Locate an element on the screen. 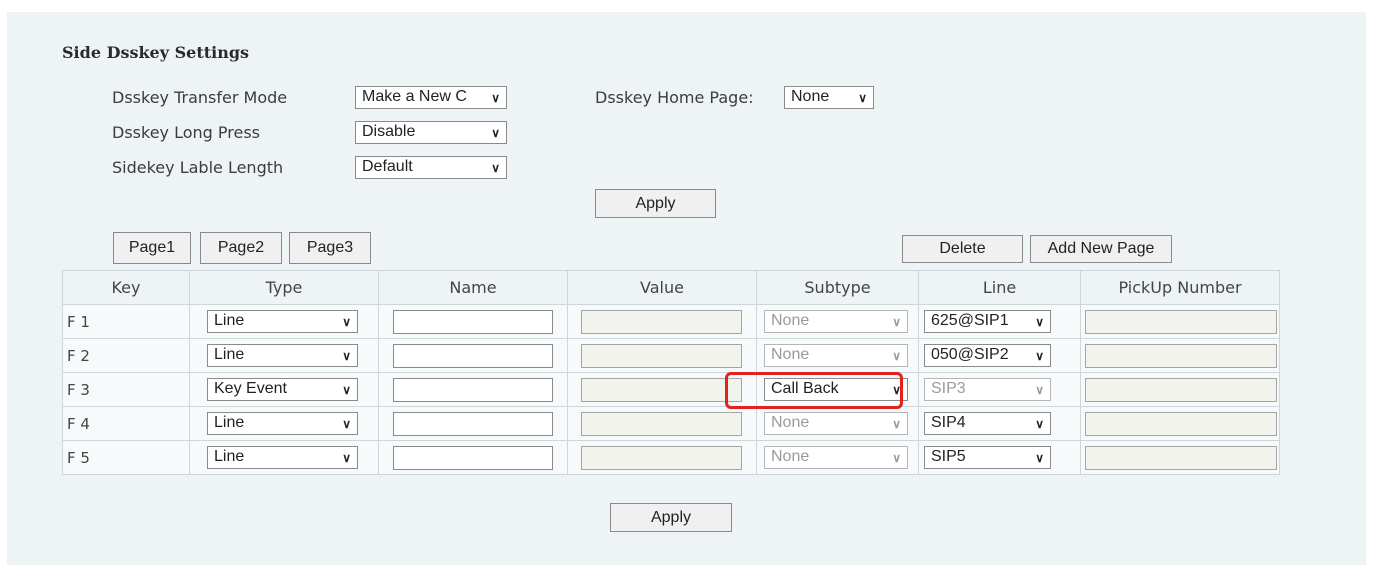  label-length-select: Default ∨ is located at coordinates (431, 167).